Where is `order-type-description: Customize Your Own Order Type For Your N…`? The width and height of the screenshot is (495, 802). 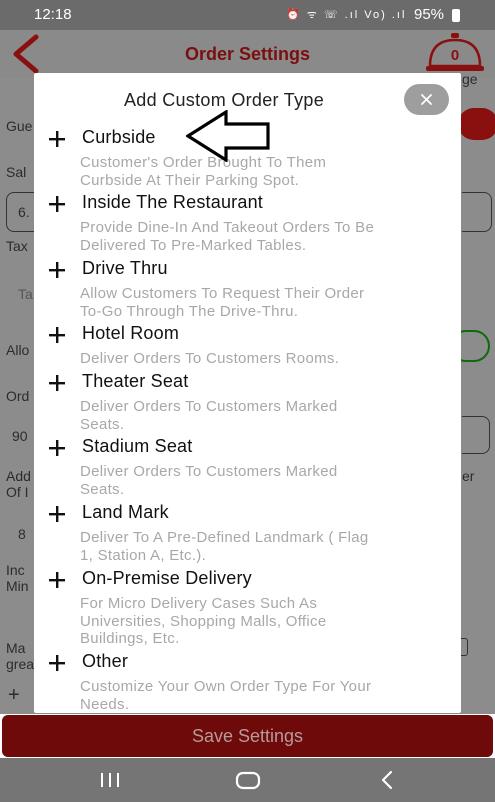 order-type-description: Customize Your Own Order Type For Your N… is located at coordinates (226, 695).